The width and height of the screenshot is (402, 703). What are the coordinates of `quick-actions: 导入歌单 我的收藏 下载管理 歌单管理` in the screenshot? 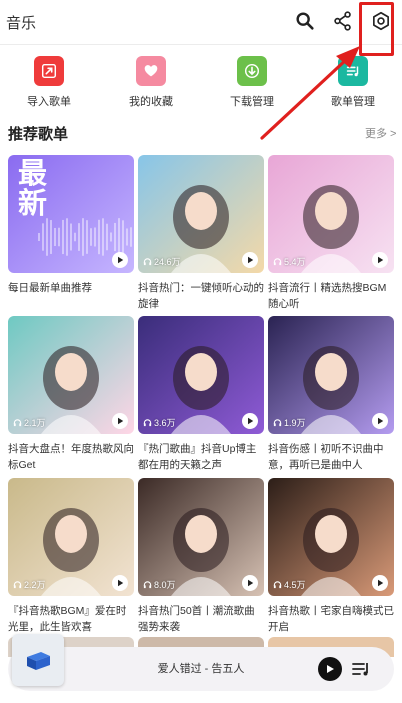 It's located at (201, 86).